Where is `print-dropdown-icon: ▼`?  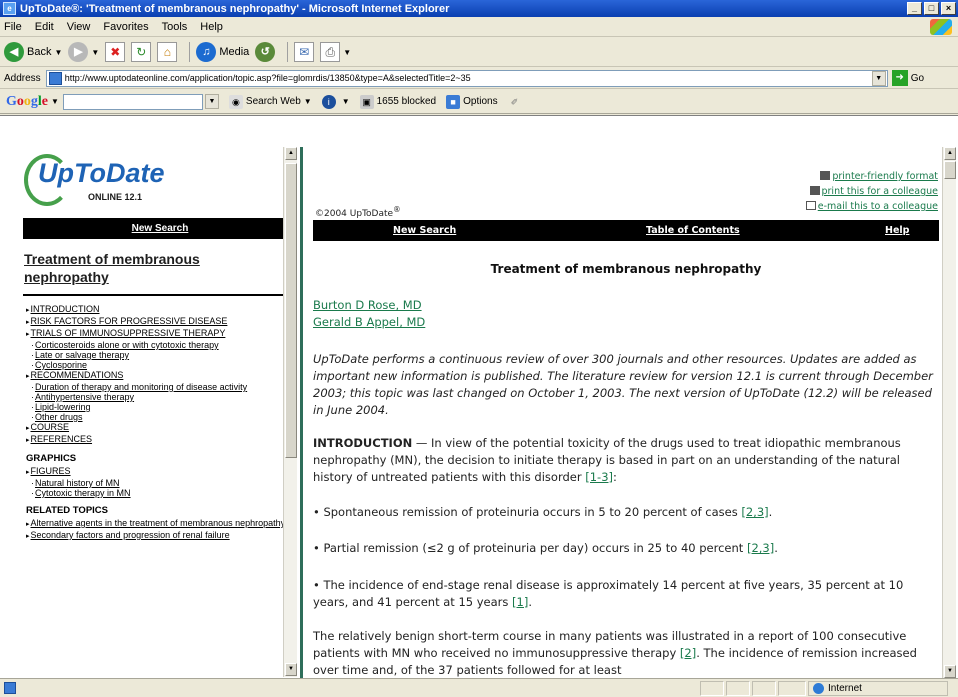 print-dropdown-icon: ▼ is located at coordinates (347, 52).